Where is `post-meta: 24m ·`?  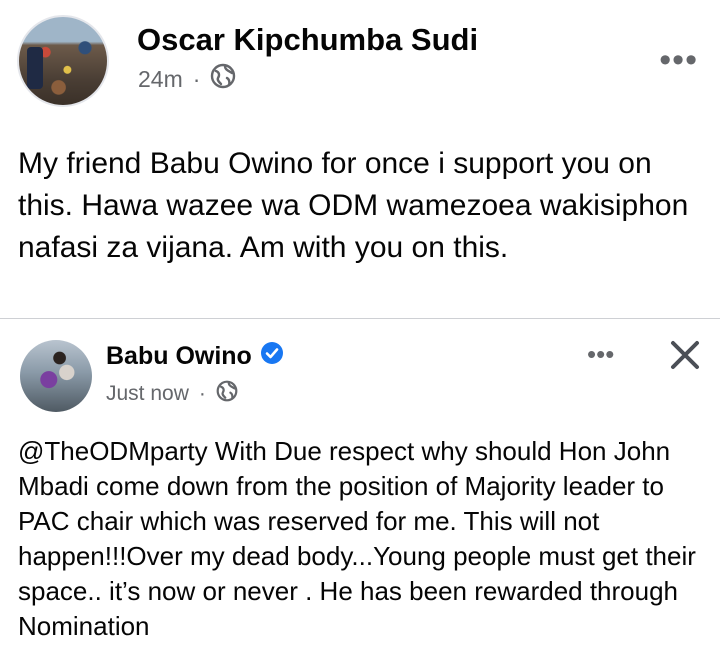
post-meta: 24m · is located at coordinates (187, 79).